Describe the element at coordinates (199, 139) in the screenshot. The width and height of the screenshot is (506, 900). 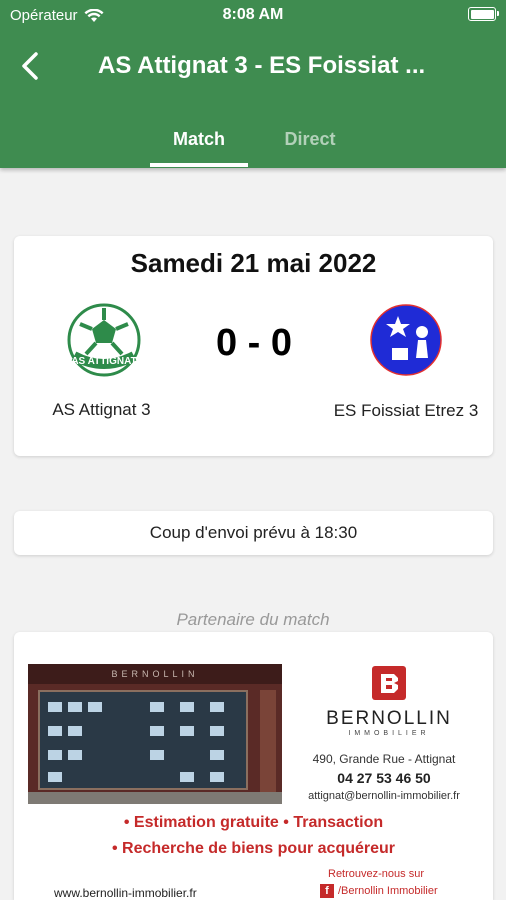
I see `tab-match: Match` at that location.